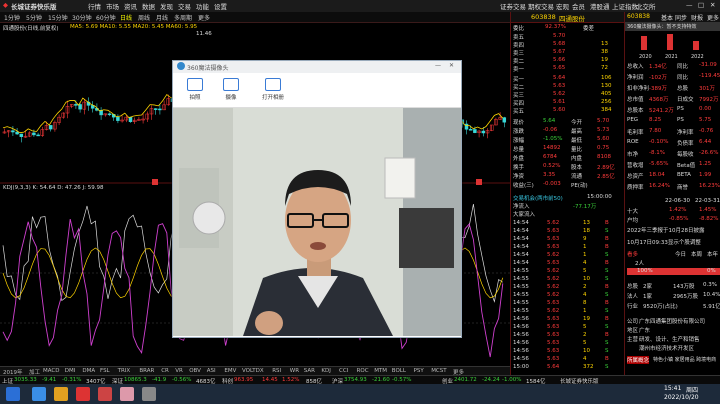  Describe the element at coordinates (660, 307) in the screenshot. I see `info-value-1: 9520万(占比)` at that location.